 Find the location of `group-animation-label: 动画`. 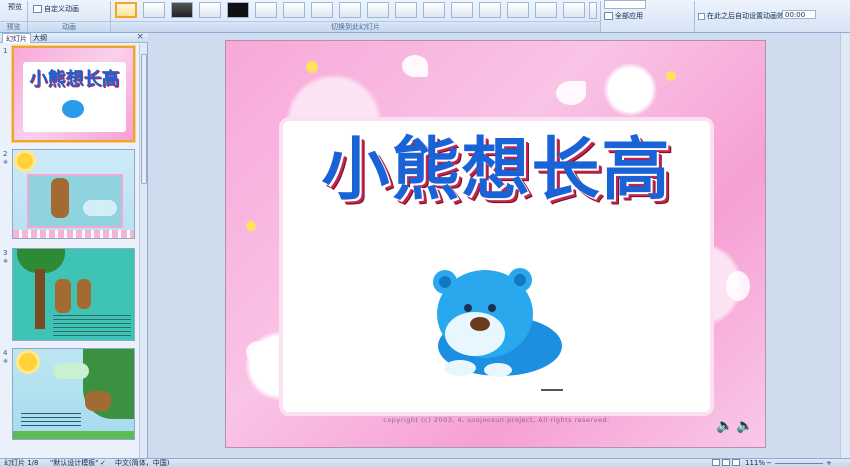

group-animation-label: 动画 is located at coordinates (69, 26).